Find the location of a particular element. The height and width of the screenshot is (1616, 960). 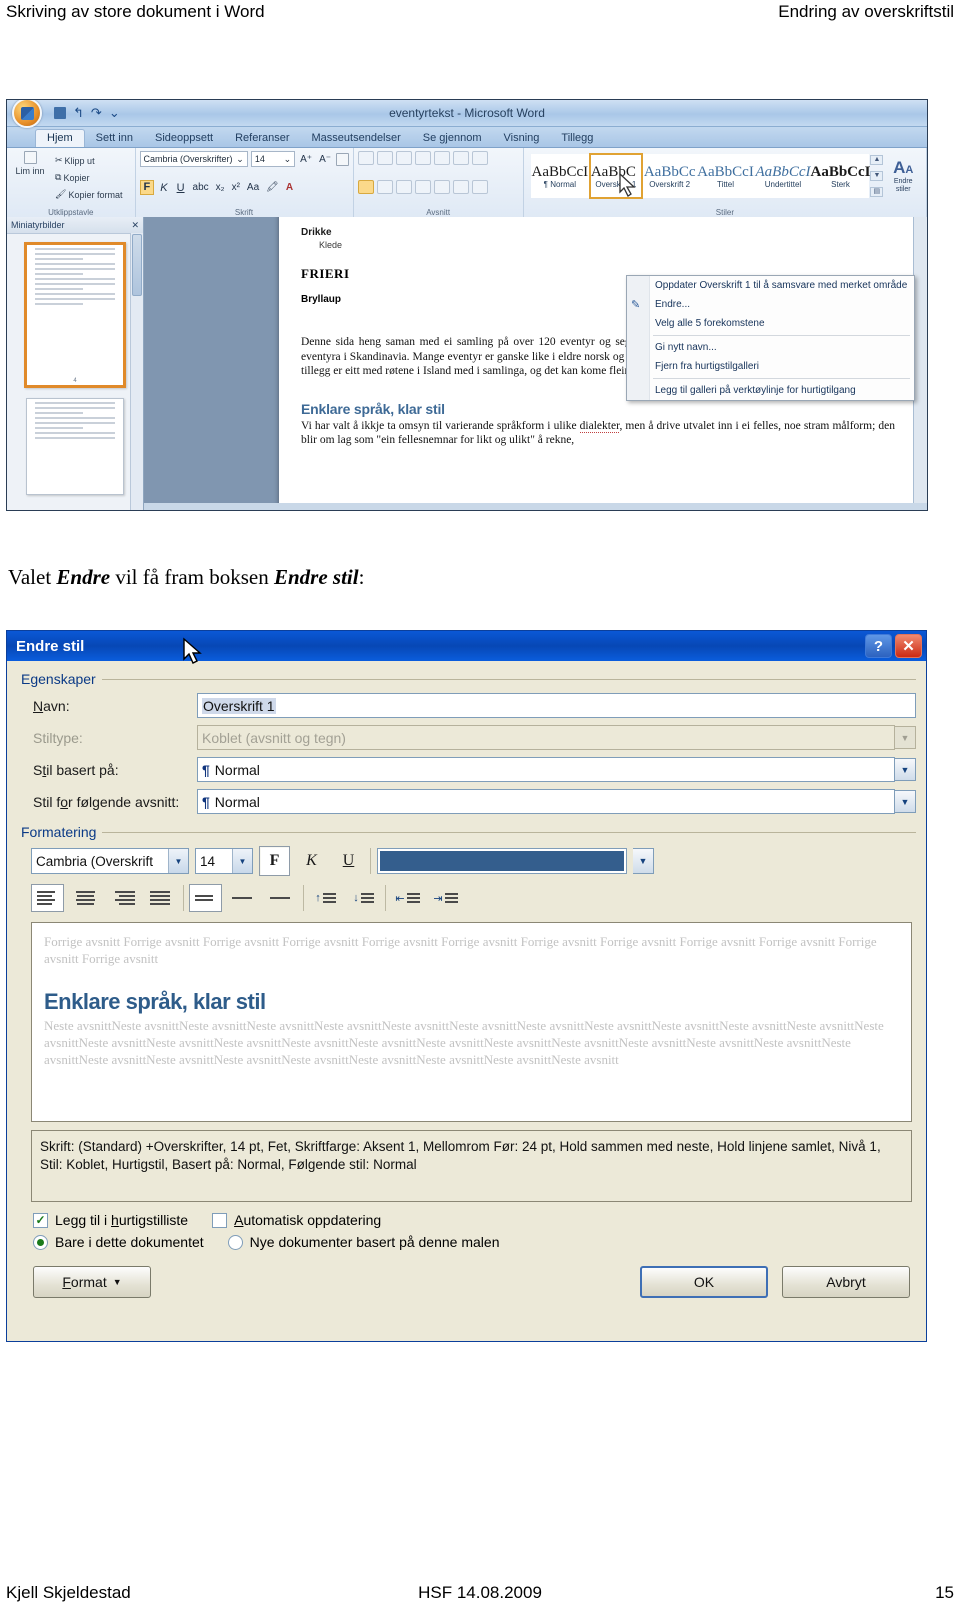

document-scrollbar is located at coordinates (920, 363).